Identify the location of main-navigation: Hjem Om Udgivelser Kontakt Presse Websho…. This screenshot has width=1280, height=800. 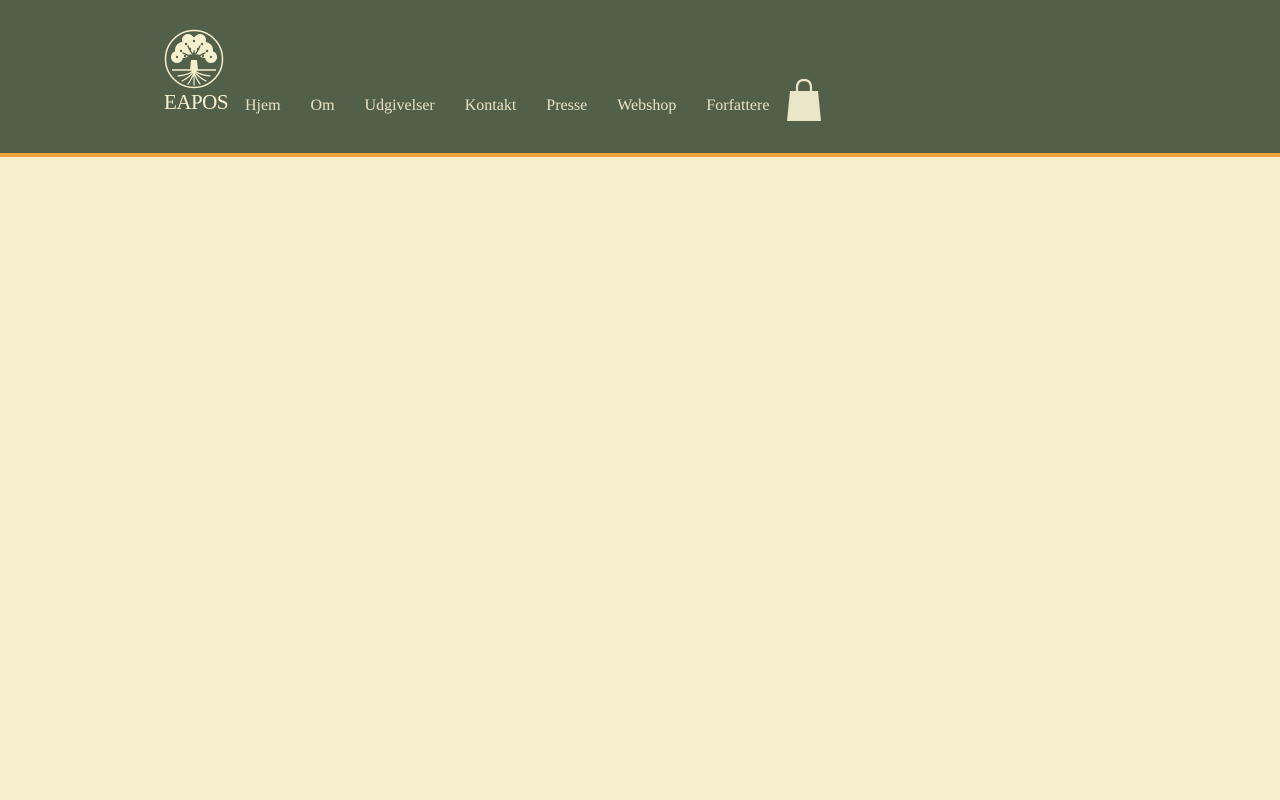
(507, 106).